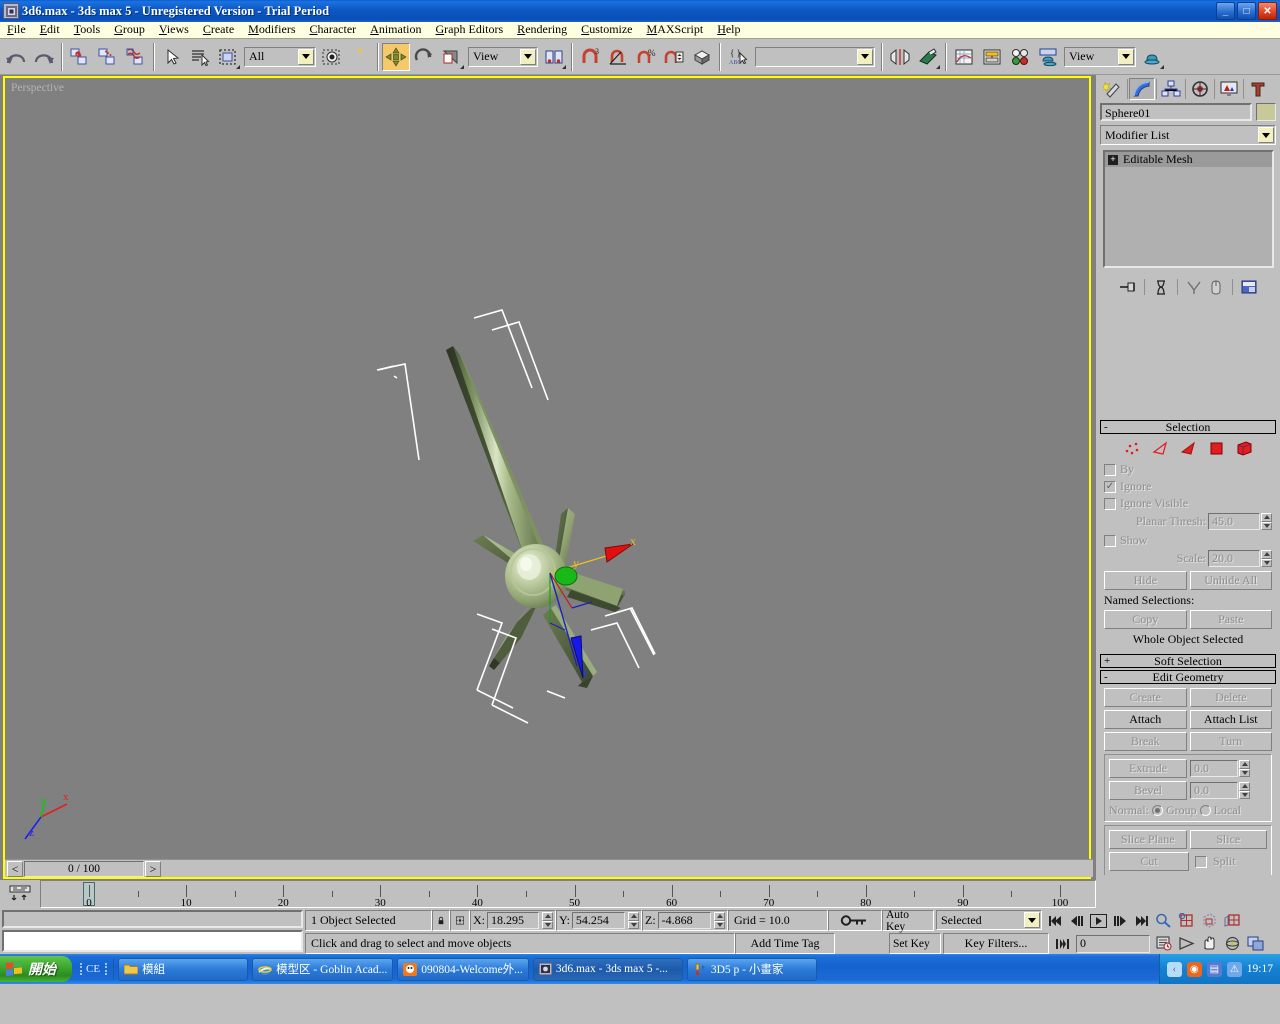 The width and height of the screenshot is (1280, 1024). I want to click on select-and-move-button, so click(396, 56).